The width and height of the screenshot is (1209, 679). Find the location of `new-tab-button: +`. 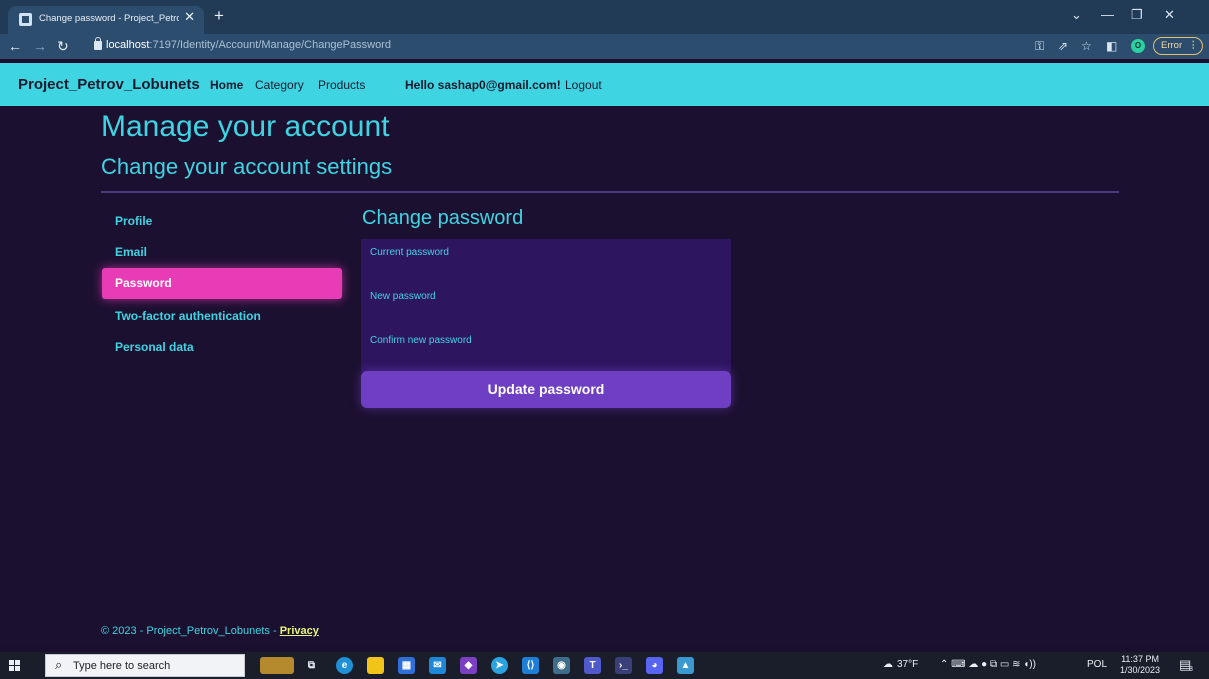

new-tab-button: + is located at coordinates (219, 16).